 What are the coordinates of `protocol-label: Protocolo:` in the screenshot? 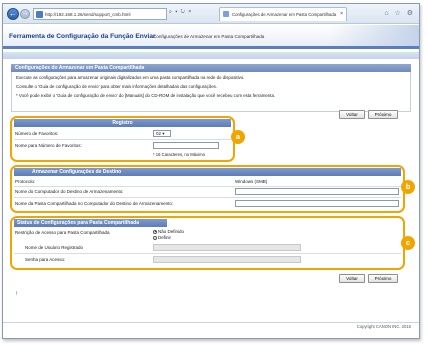 It's located at (25, 181).